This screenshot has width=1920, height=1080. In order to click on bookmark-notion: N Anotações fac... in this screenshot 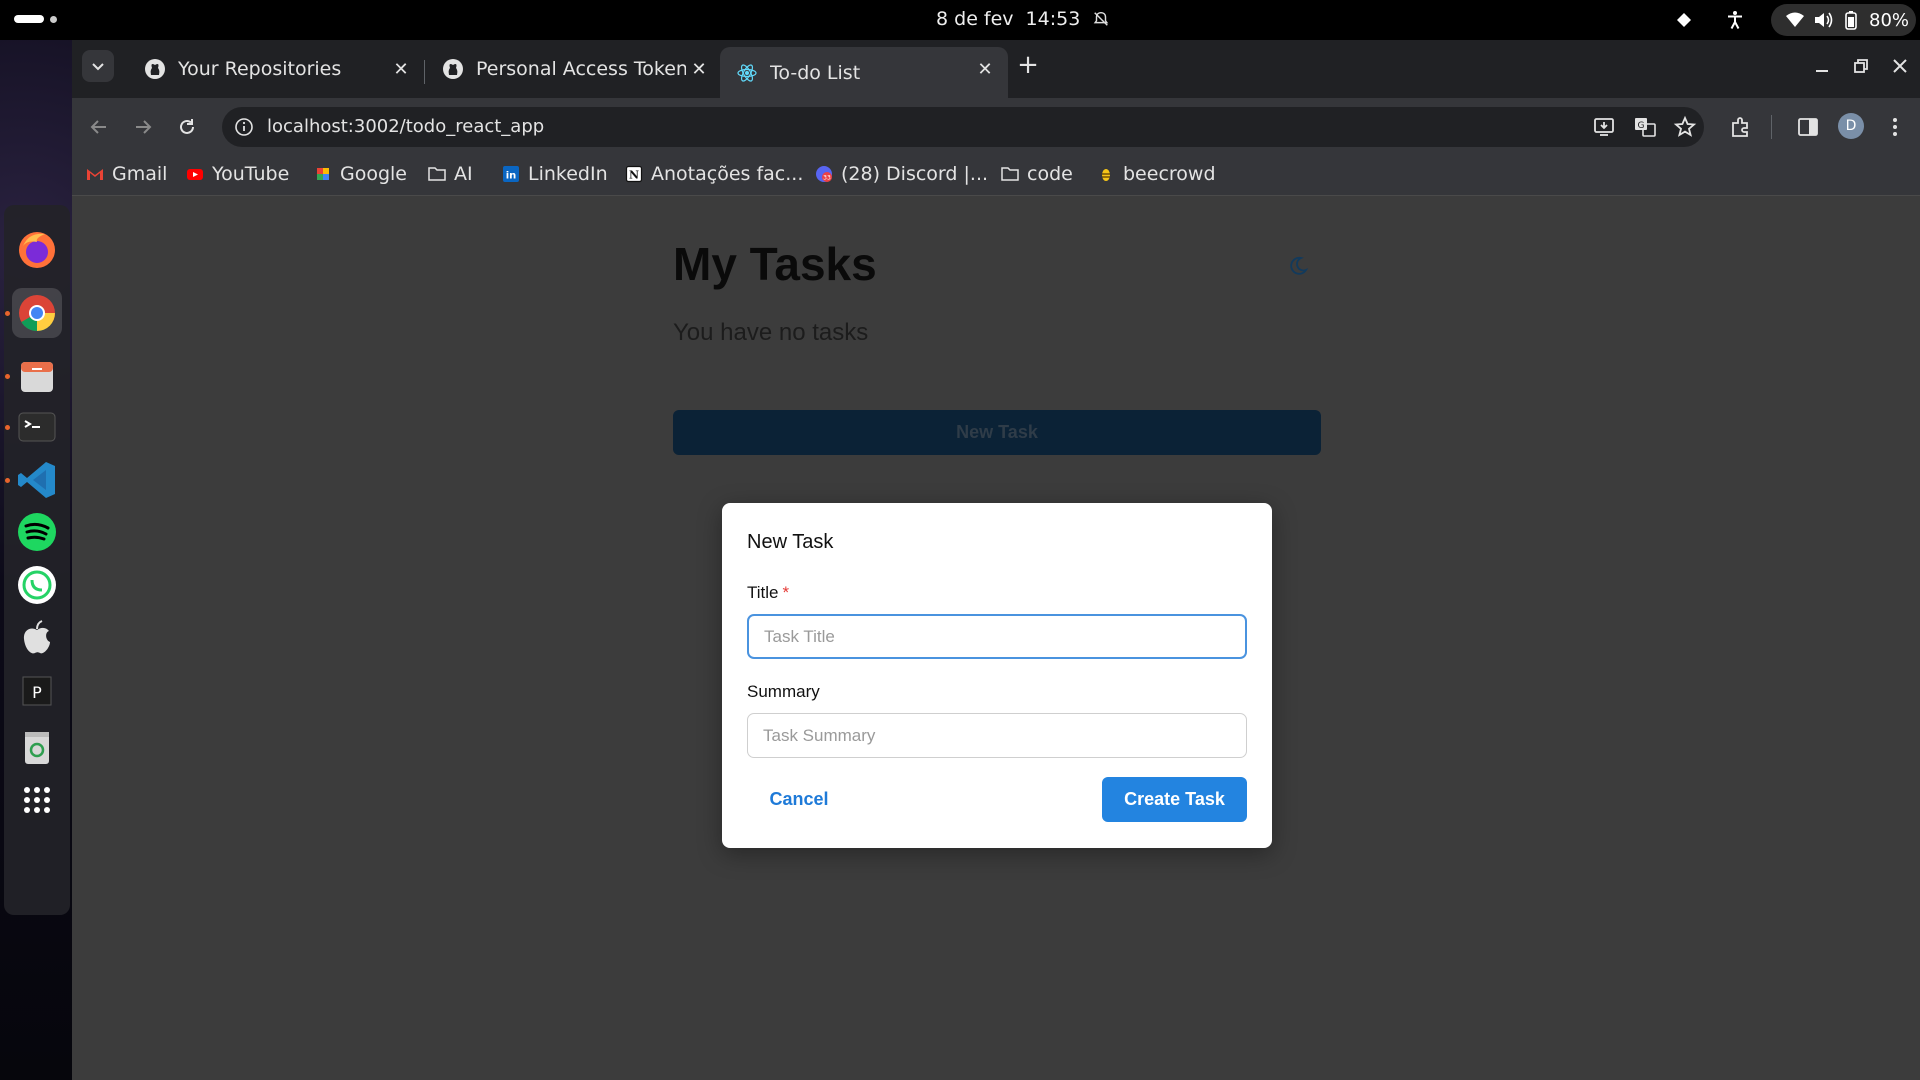, I will do `click(714, 174)`.